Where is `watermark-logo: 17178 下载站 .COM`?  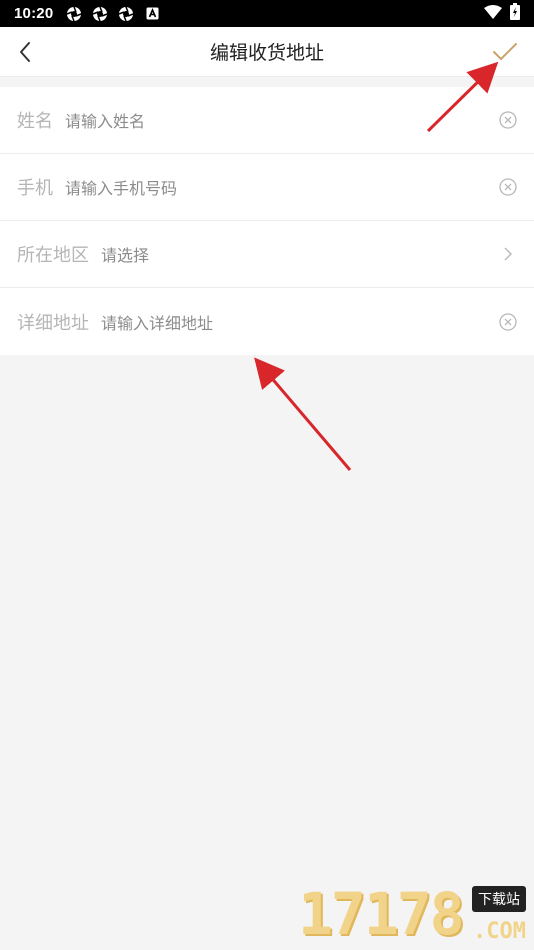 watermark-logo: 17178 下载站 .COM is located at coordinates (413, 914).